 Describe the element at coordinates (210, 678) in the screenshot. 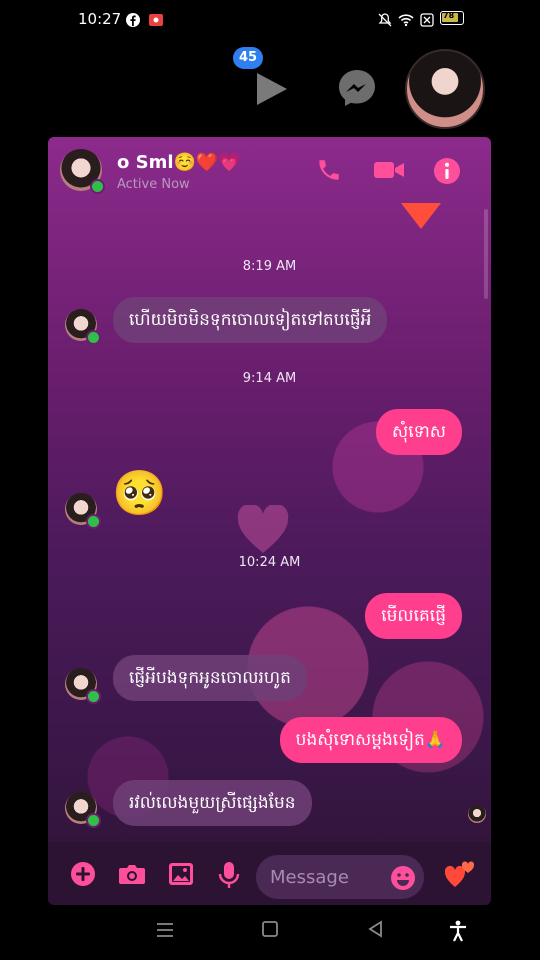

I see `message-incoming: ផ្ញើអីបងទុកអូនចោលរហូត` at that location.